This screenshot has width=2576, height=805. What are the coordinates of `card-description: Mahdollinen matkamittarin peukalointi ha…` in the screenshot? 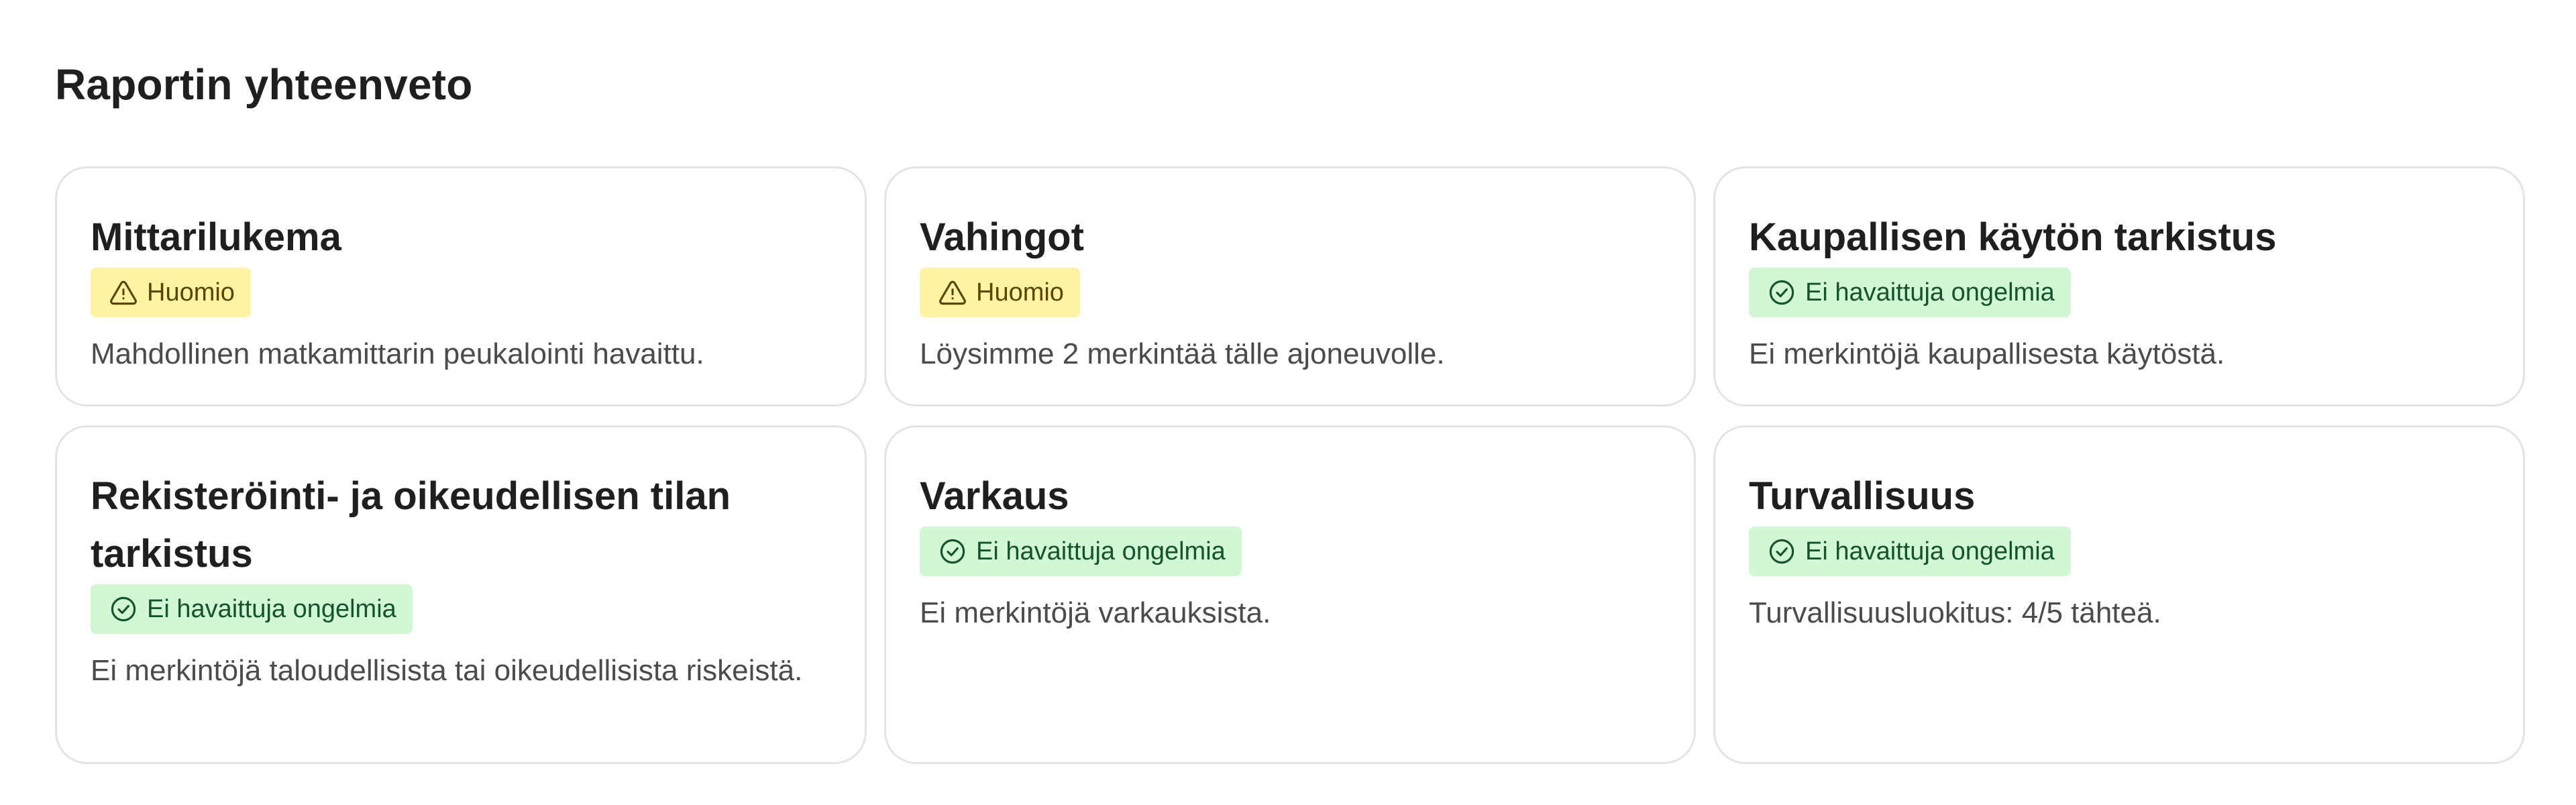 It's located at (397, 353).